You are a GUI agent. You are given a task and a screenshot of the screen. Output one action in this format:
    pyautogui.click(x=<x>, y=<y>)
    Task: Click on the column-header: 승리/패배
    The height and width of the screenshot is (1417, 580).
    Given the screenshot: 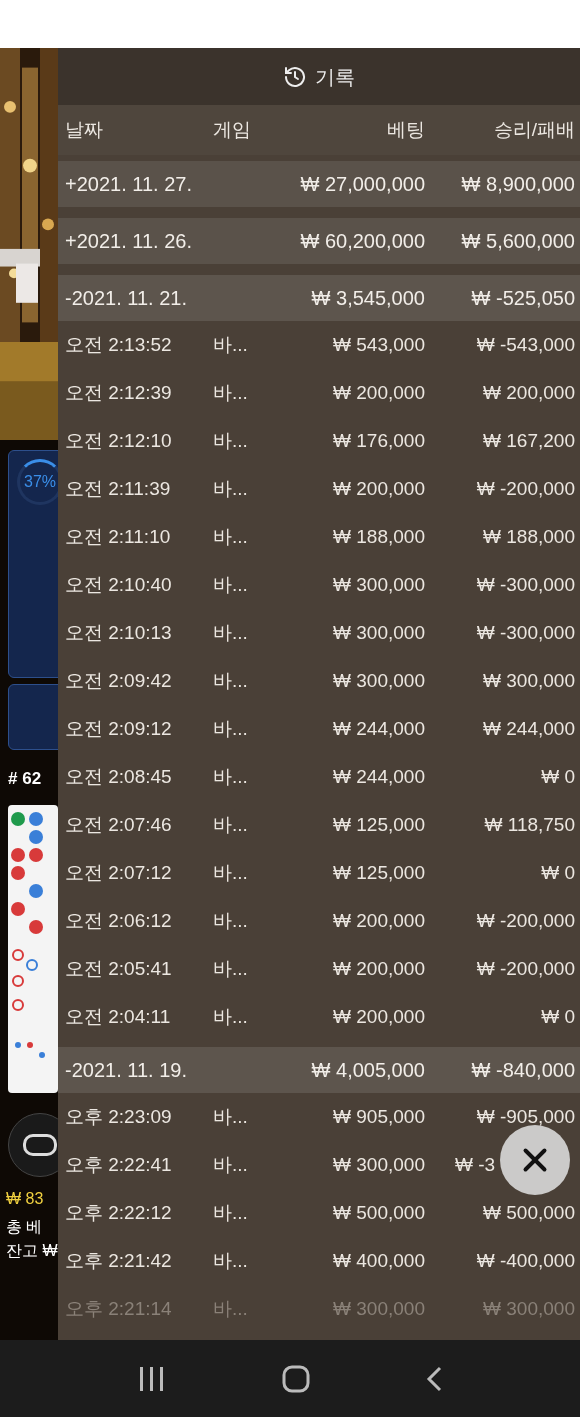 What is the action you would take?
    pyautogui.click(x=533, y=129)
    